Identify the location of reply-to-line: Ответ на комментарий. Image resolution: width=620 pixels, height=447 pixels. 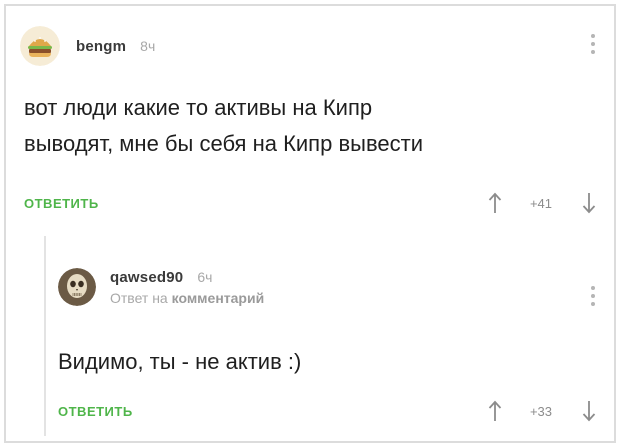
(187, 298).